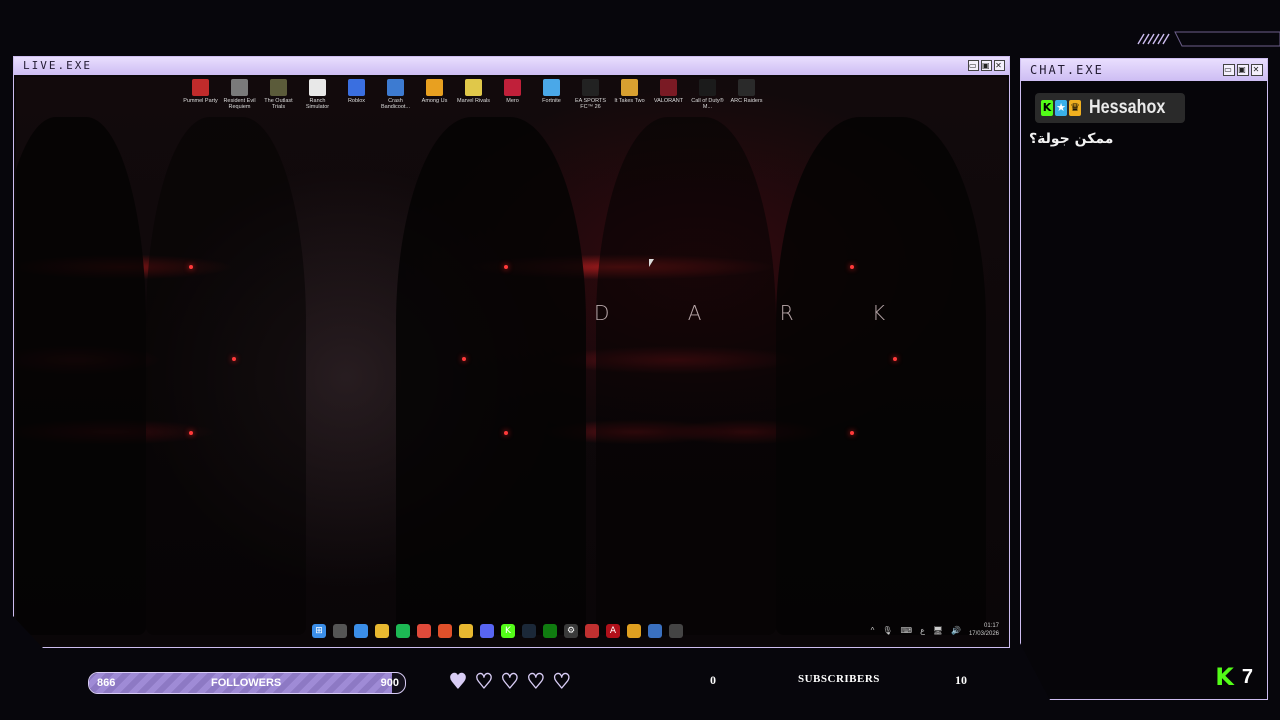 This screenshot has width=1280, height=720. What do you see at coordinates (403, 631) in the screenshot?
I see `spotify-icon` at bounding box center [403, 631].